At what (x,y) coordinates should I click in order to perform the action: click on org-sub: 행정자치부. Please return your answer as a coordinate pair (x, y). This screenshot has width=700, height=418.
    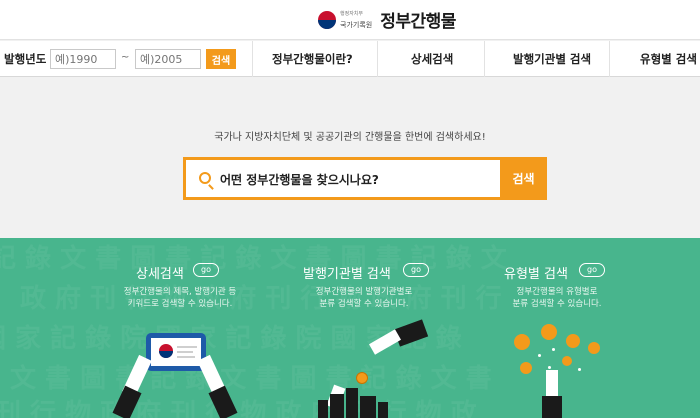
    Looking at the image, I should click on (352, 13).